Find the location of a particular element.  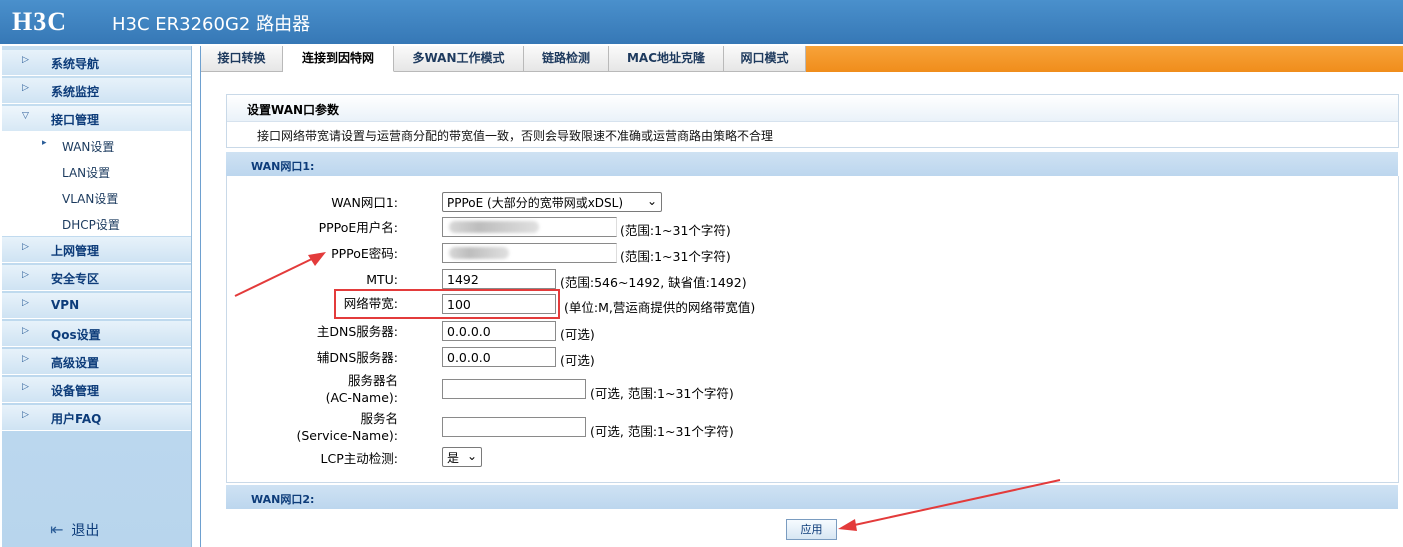

annotation-arrow-to-apply is located at coordinates (949, 505).